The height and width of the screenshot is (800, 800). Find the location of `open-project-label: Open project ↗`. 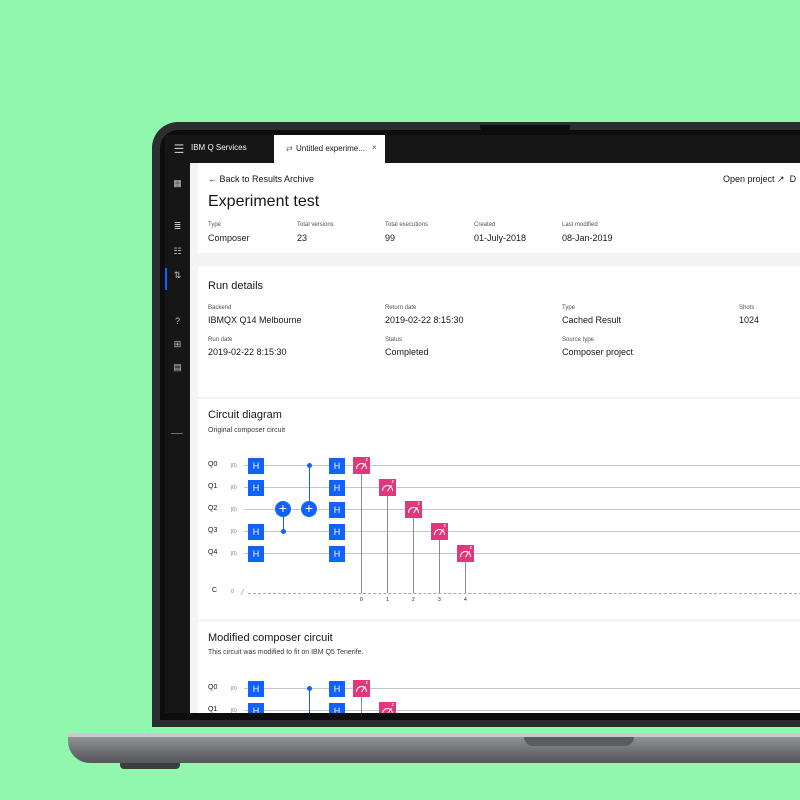

open-project-label: Open project ↗ is located at coordinates (754, 179).